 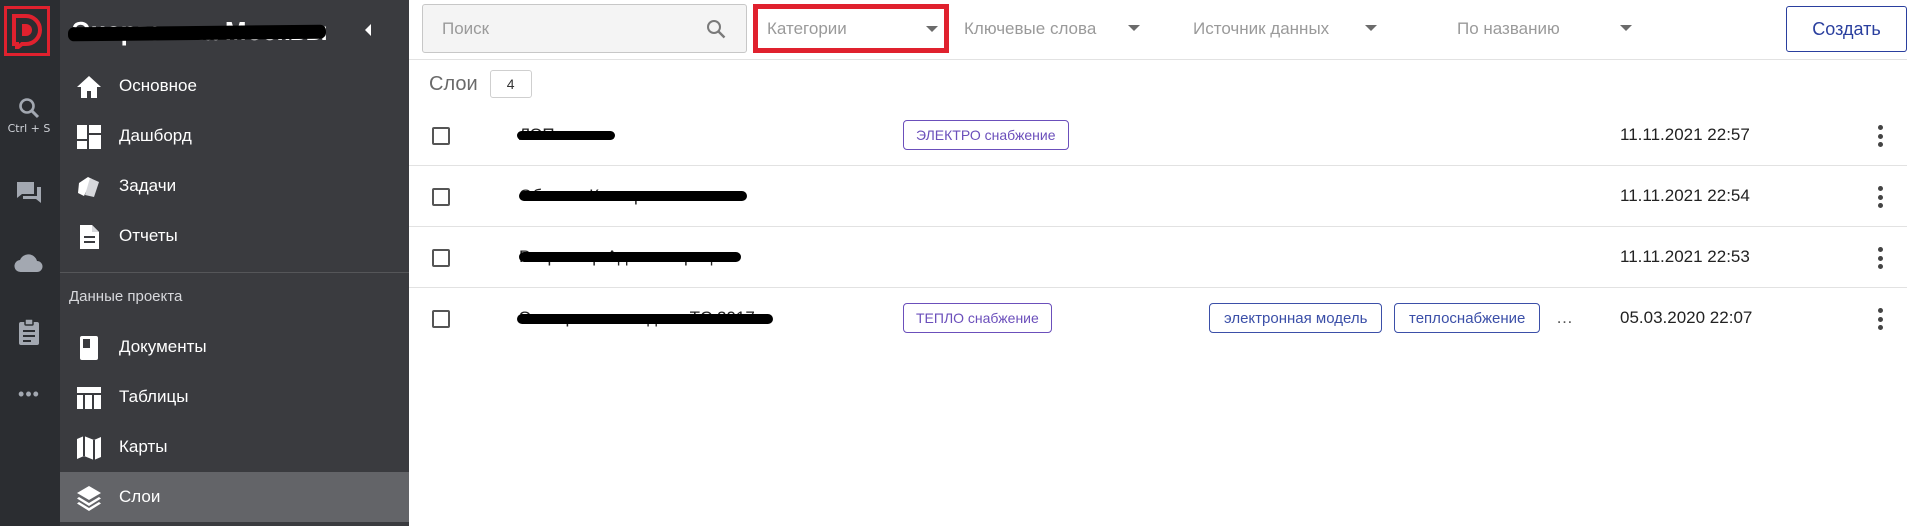 What do you see at coordinates (1158, 257) in the screenshot?
I see `table-row: Росреестр Администрации 11.11.2021 22:53` at bounding box center [1158, 257].